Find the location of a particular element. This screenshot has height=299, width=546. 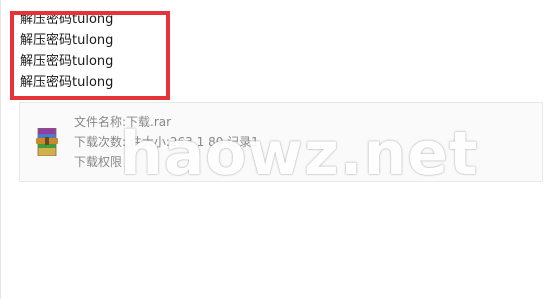

winrar-archive-icon-graphic is located at coordinates (47, 142).